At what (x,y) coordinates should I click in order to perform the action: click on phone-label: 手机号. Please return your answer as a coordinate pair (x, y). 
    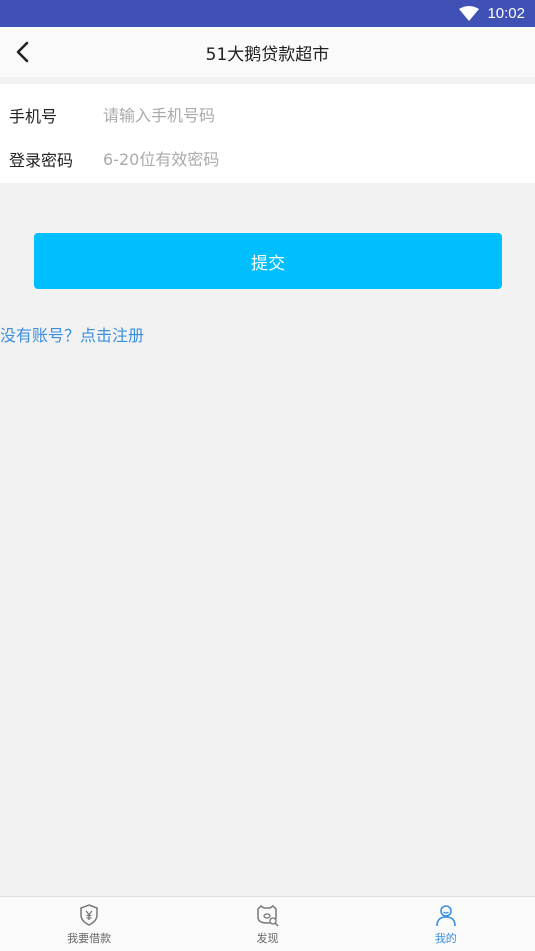
    Looking at the image, I should click on (33, 116).